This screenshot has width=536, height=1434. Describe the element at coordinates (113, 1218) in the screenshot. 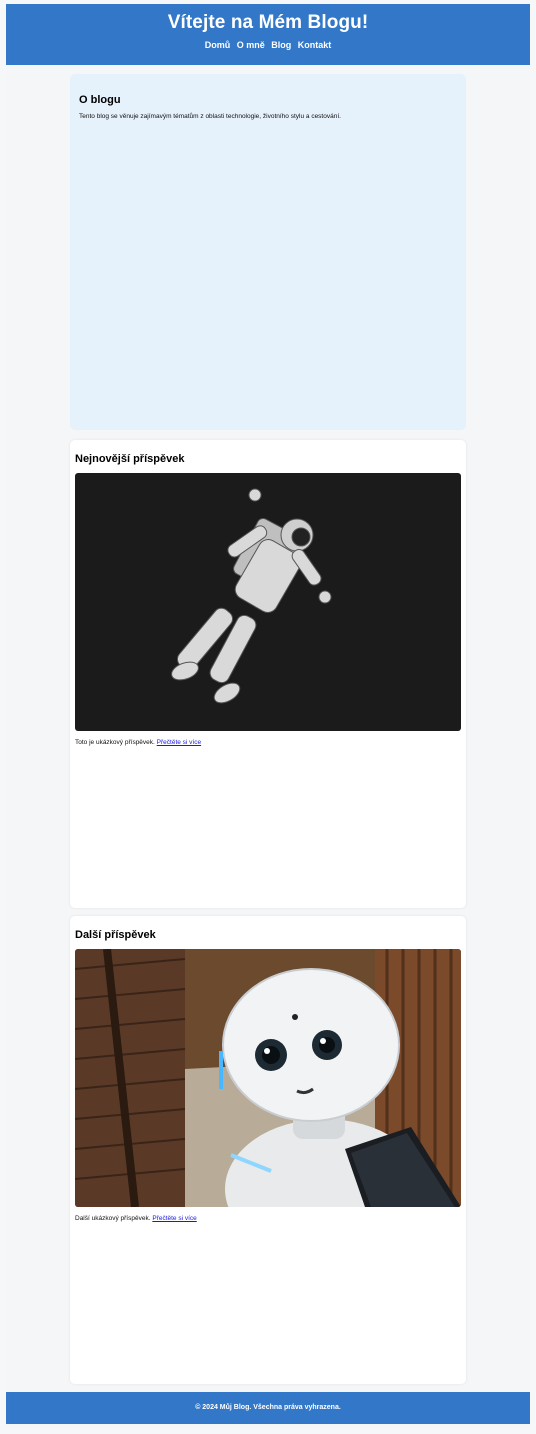

I see `post-excerpt-text: Další ukázkový příspěvek.` at that location.